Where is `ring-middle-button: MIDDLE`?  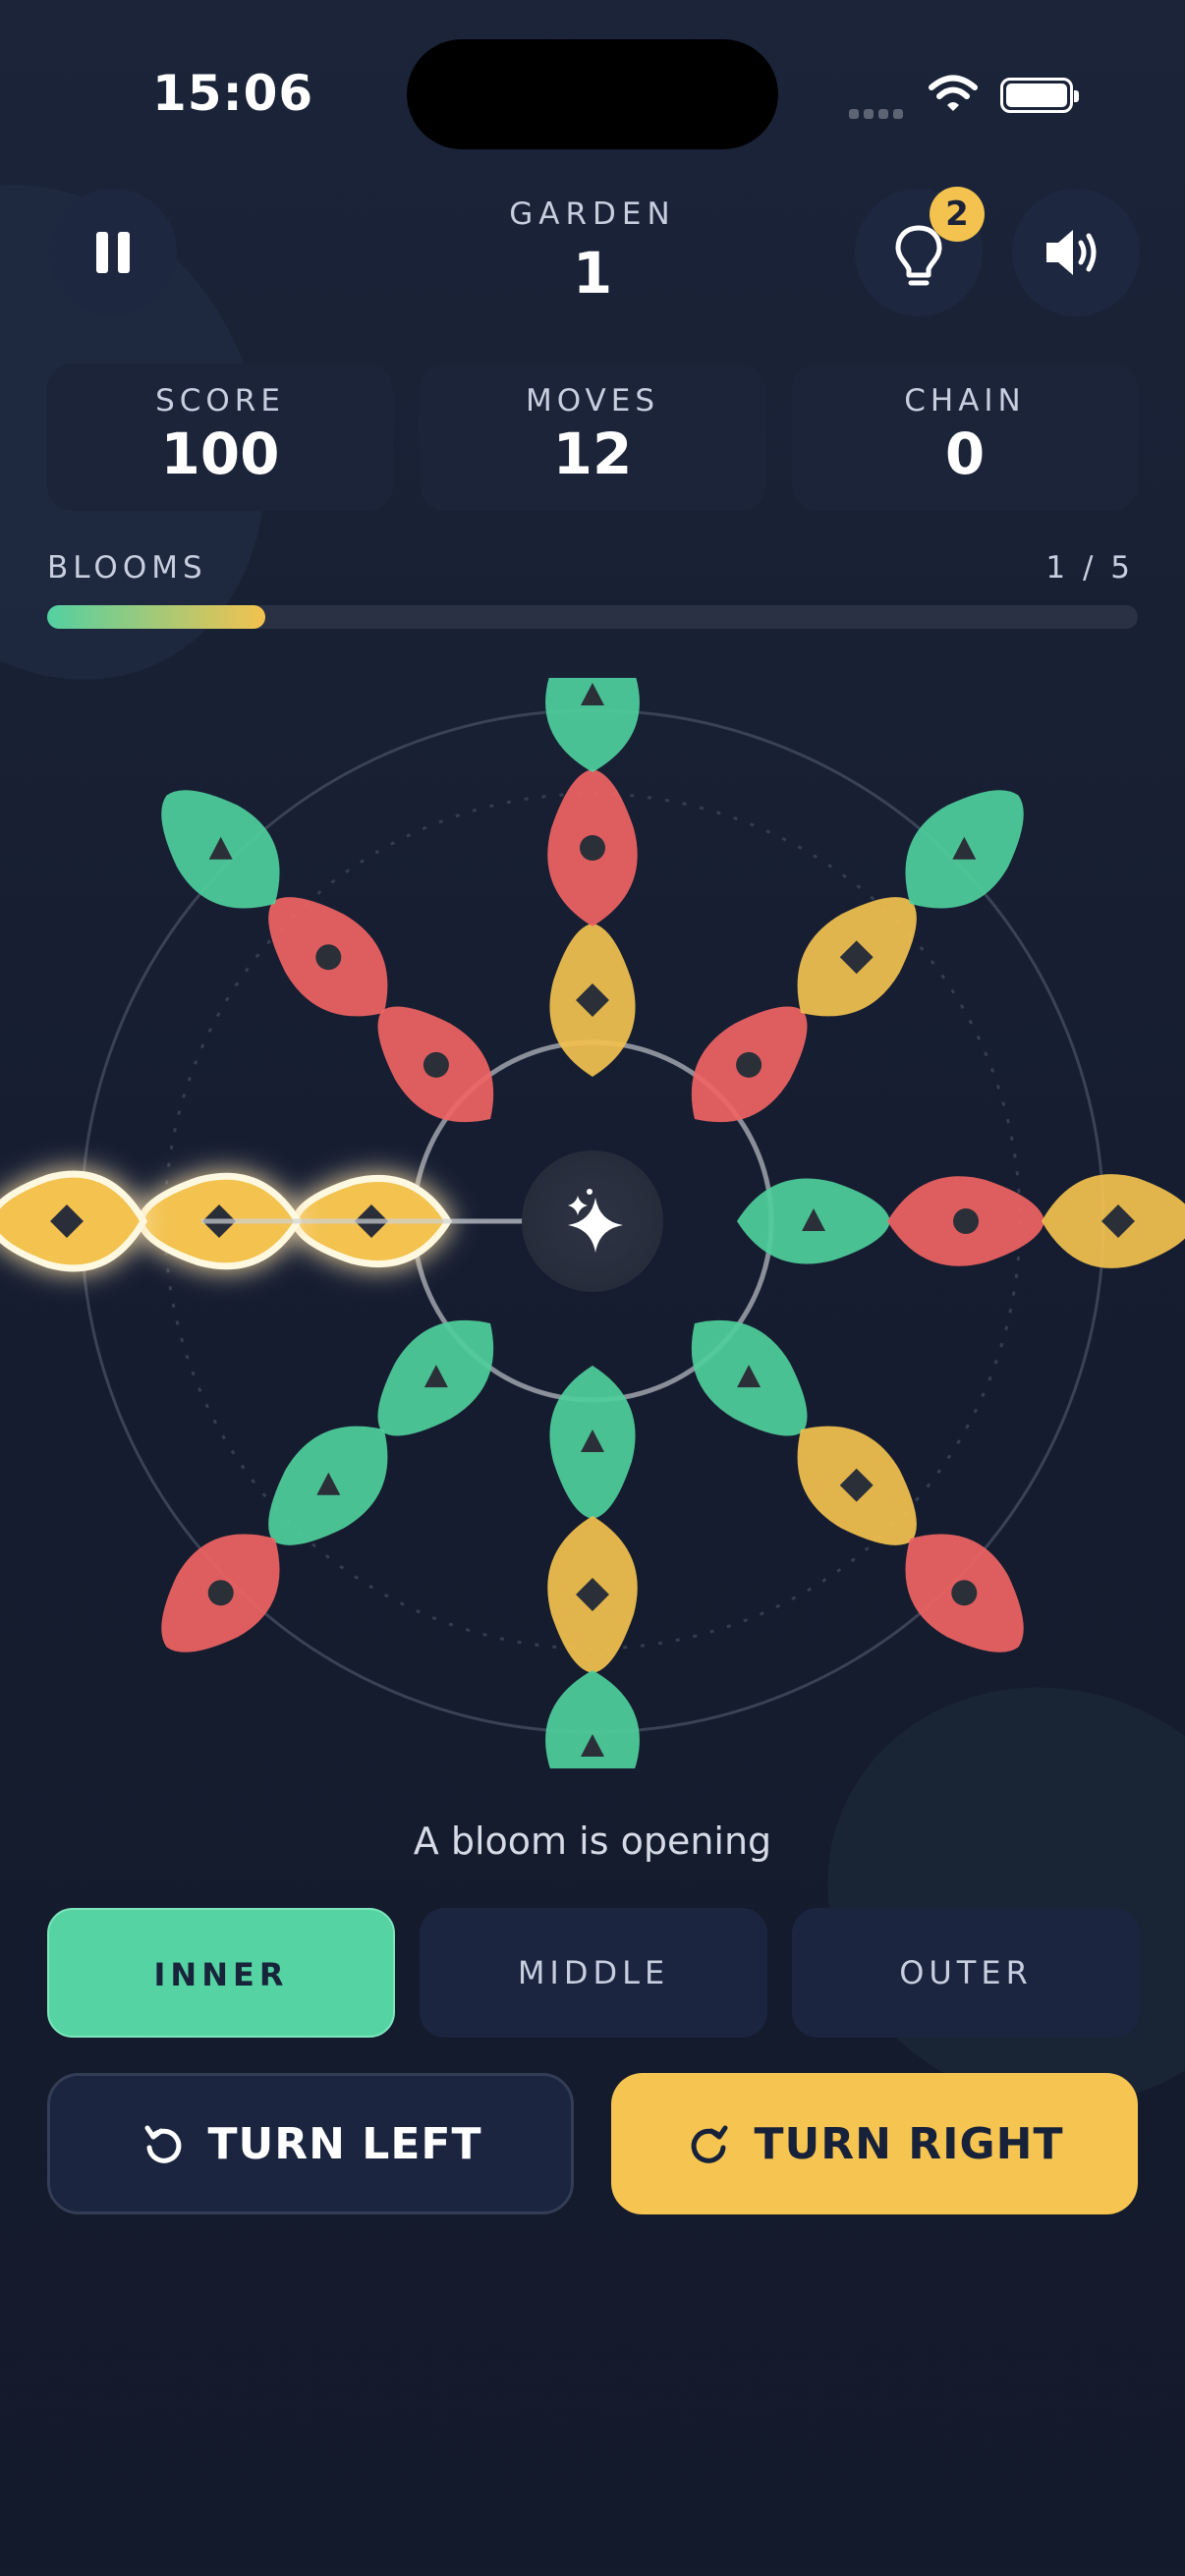
ring-middle-button: MIDDLE is located at coordinates (594, 1973).